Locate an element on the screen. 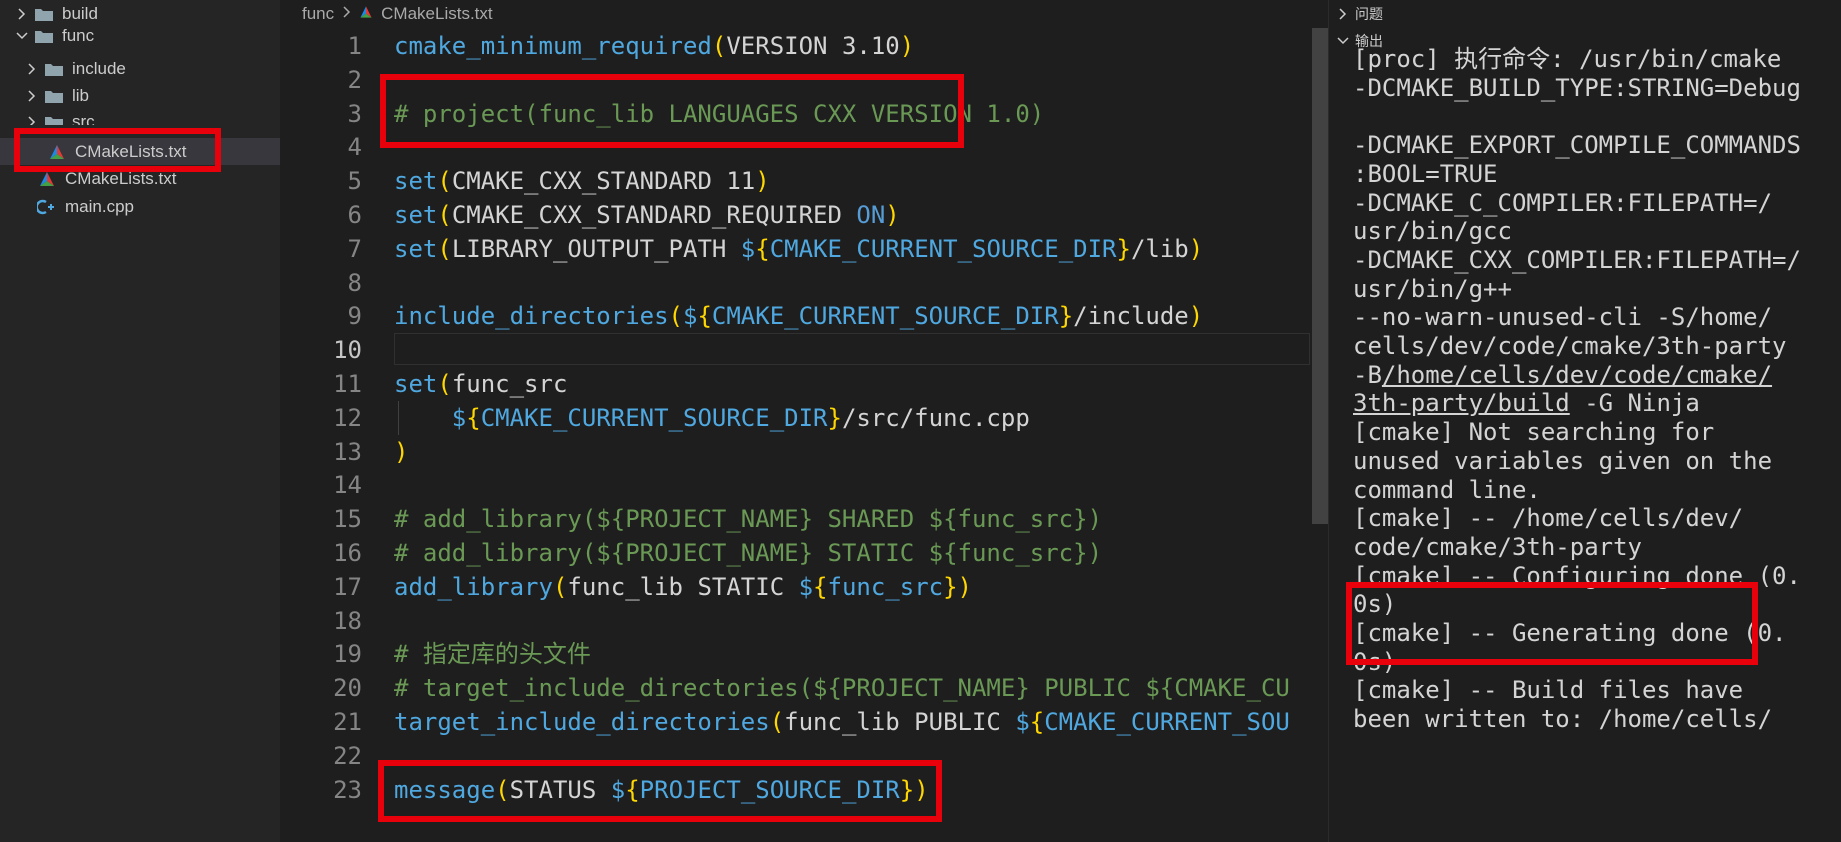 The height and width of the screenshot is (842, 1841). tree-item-func: func is located at coordinates (140, 35).